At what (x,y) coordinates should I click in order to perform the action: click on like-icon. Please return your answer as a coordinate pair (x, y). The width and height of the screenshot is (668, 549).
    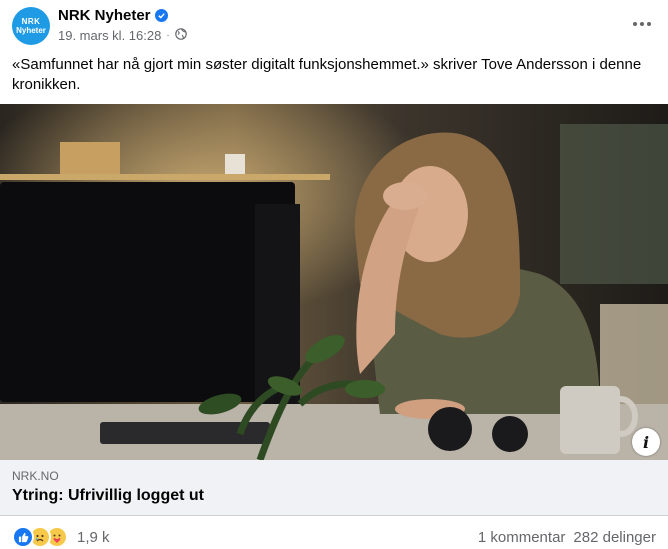
    Looking at the image, I should click on (23, 537).